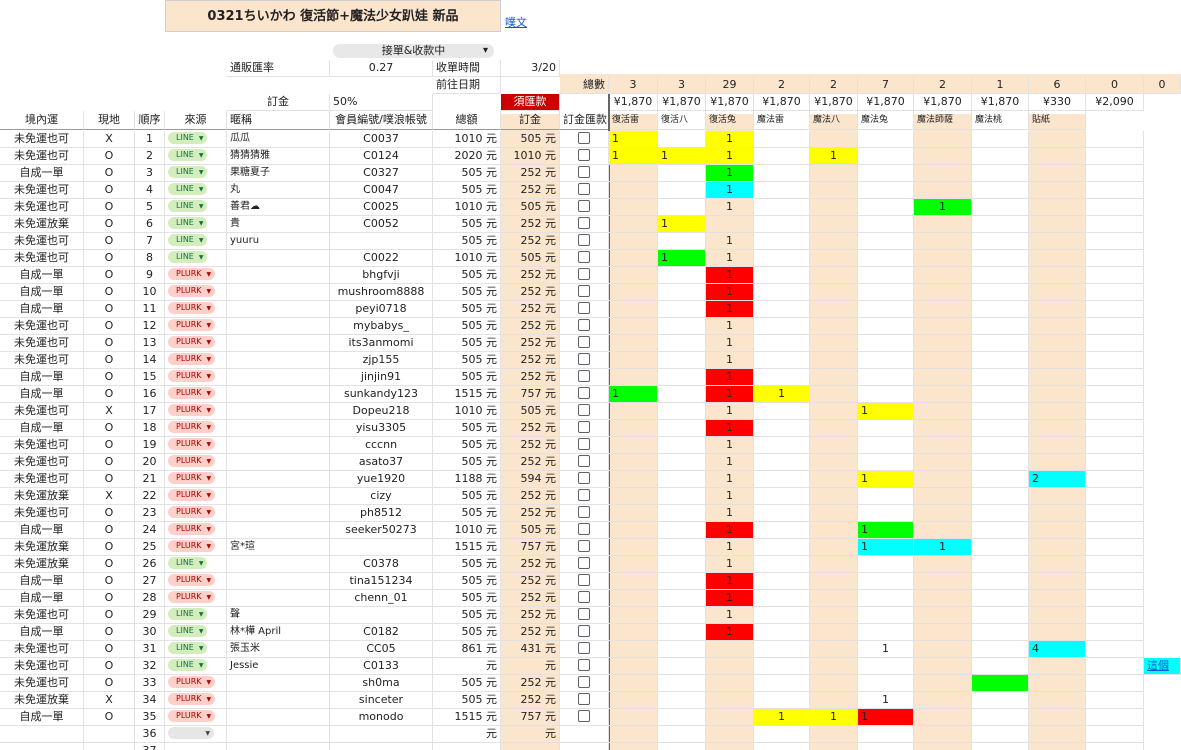  Describe the element at coordinates (516, 22) in the screenshot. I see `plurk-post-link: 噗文` at that location.